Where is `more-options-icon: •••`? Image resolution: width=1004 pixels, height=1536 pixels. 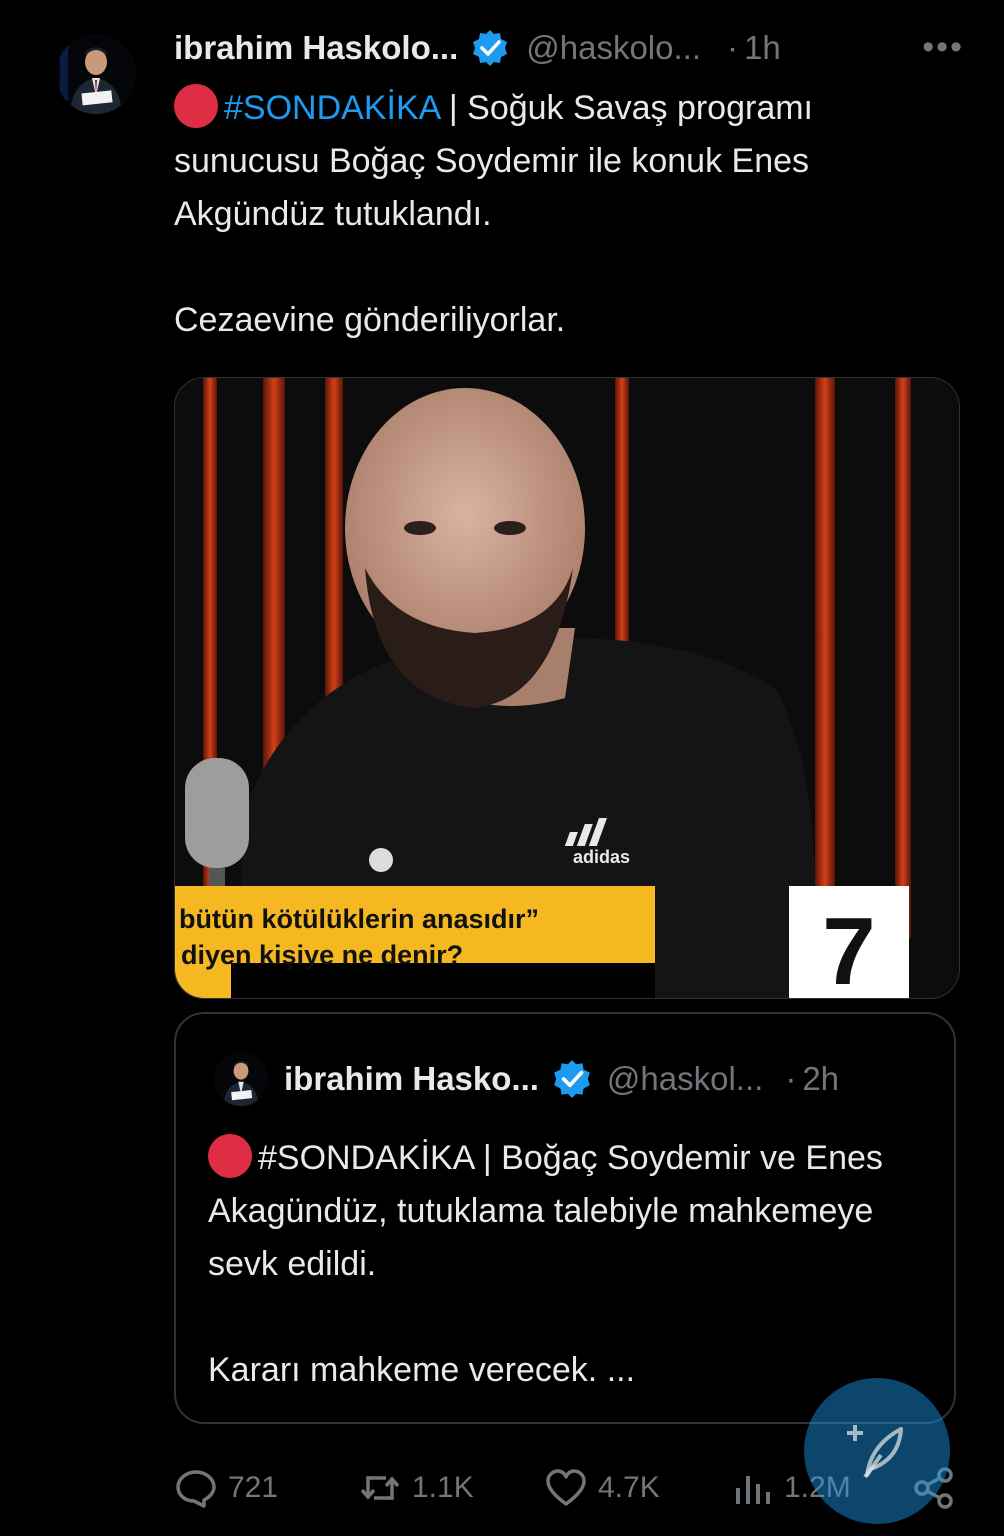
more-options-icon: ••• is located at coordinates (943, 47).